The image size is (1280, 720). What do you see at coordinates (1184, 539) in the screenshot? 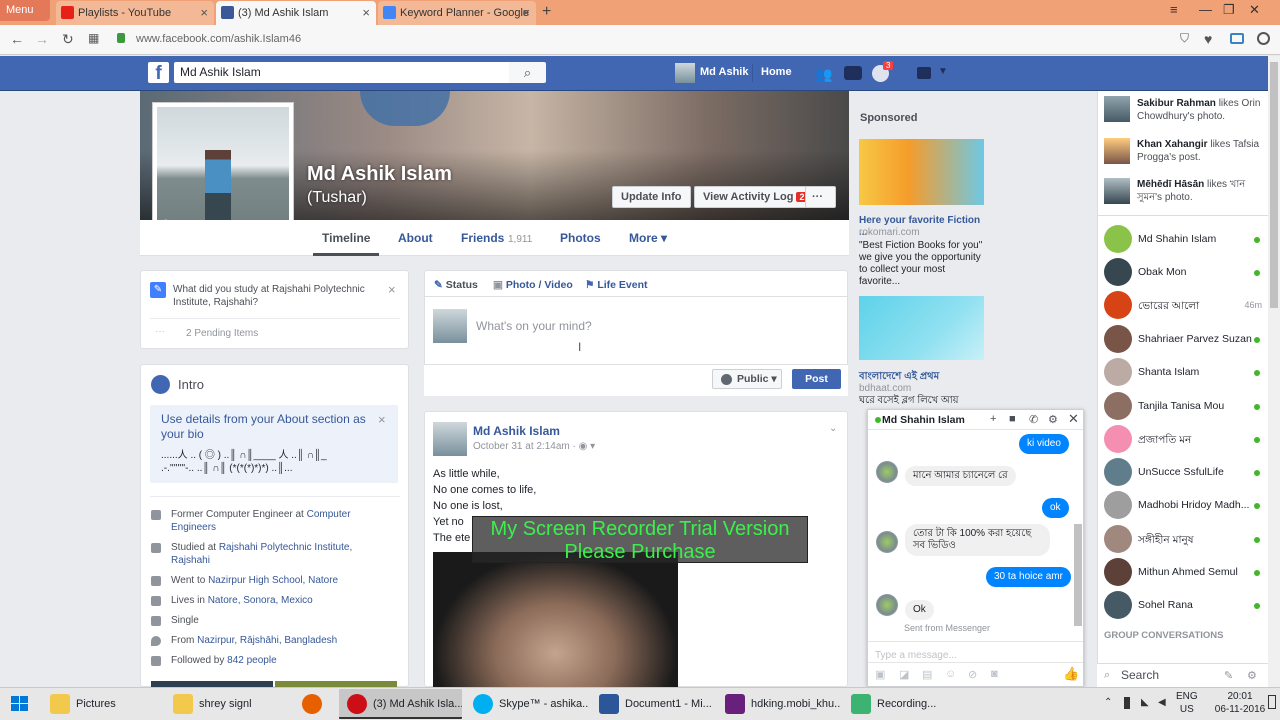
I see `contact-item: সঙ্গীহীন মানুষ` at bounding box center [1184, 539].